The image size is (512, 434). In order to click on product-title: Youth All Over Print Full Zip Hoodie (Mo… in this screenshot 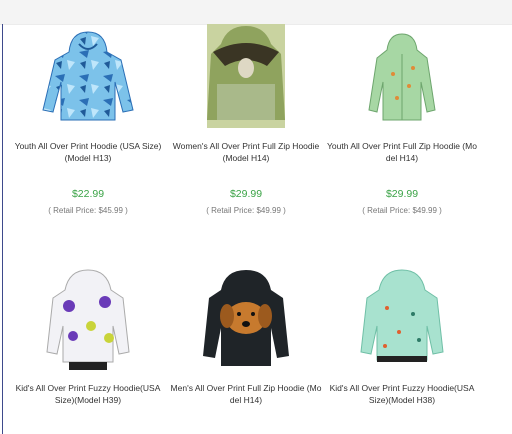, I will do `click(402, 152)`.